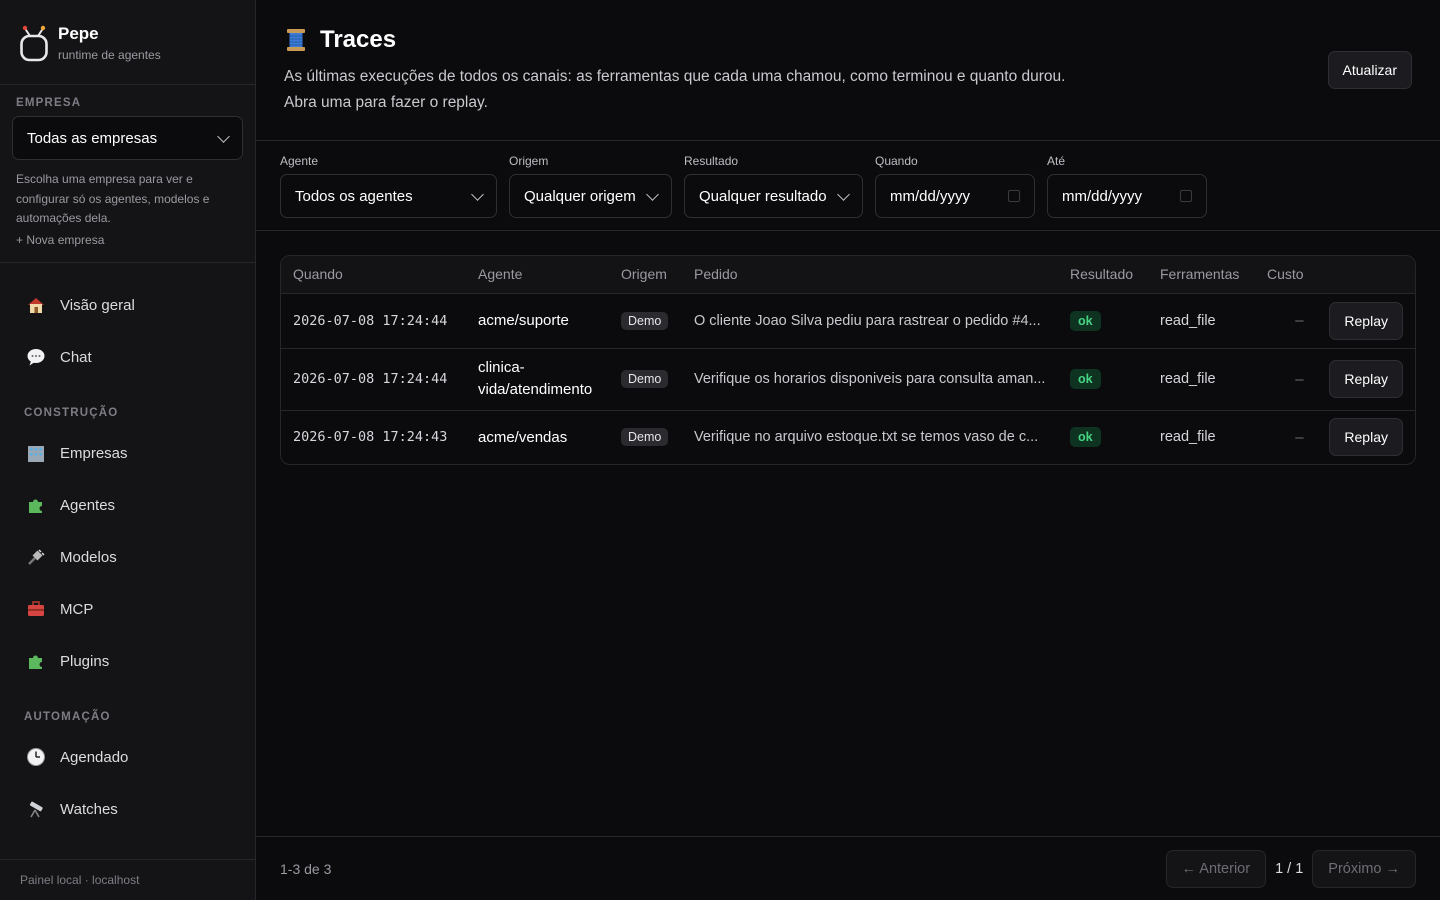 Image resolution: width=1440 pixels, height=900 pixels. Describe the element at coordinates (529, 161) in the screenshot. I see `origin-filter-label: Origem` at that location.